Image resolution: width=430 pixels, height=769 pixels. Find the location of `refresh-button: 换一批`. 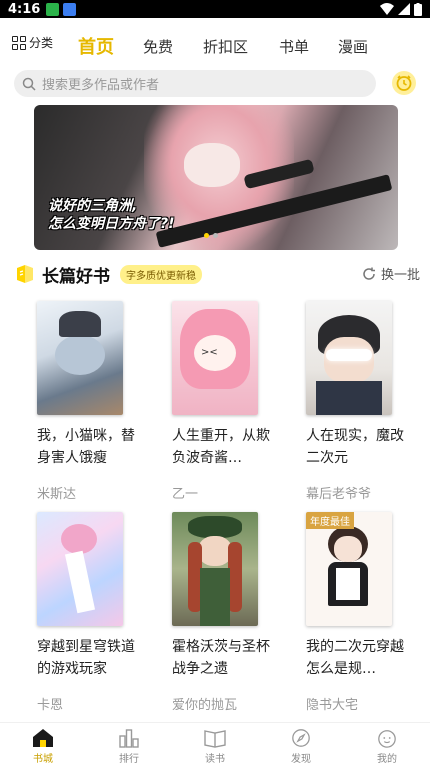

refresh-button: 换一批 is located at coordinates (390, 273).